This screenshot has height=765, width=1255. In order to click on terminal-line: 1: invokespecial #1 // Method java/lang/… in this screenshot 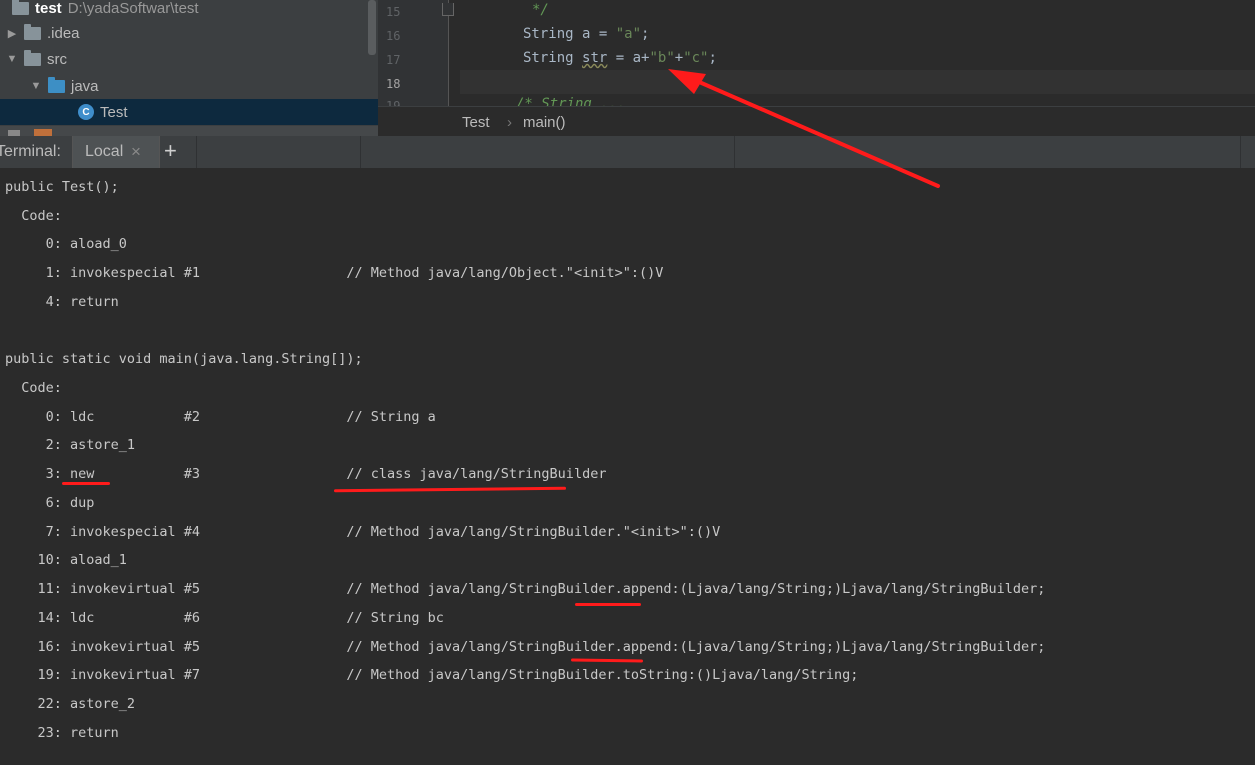, I will do `click(334, 273)`.